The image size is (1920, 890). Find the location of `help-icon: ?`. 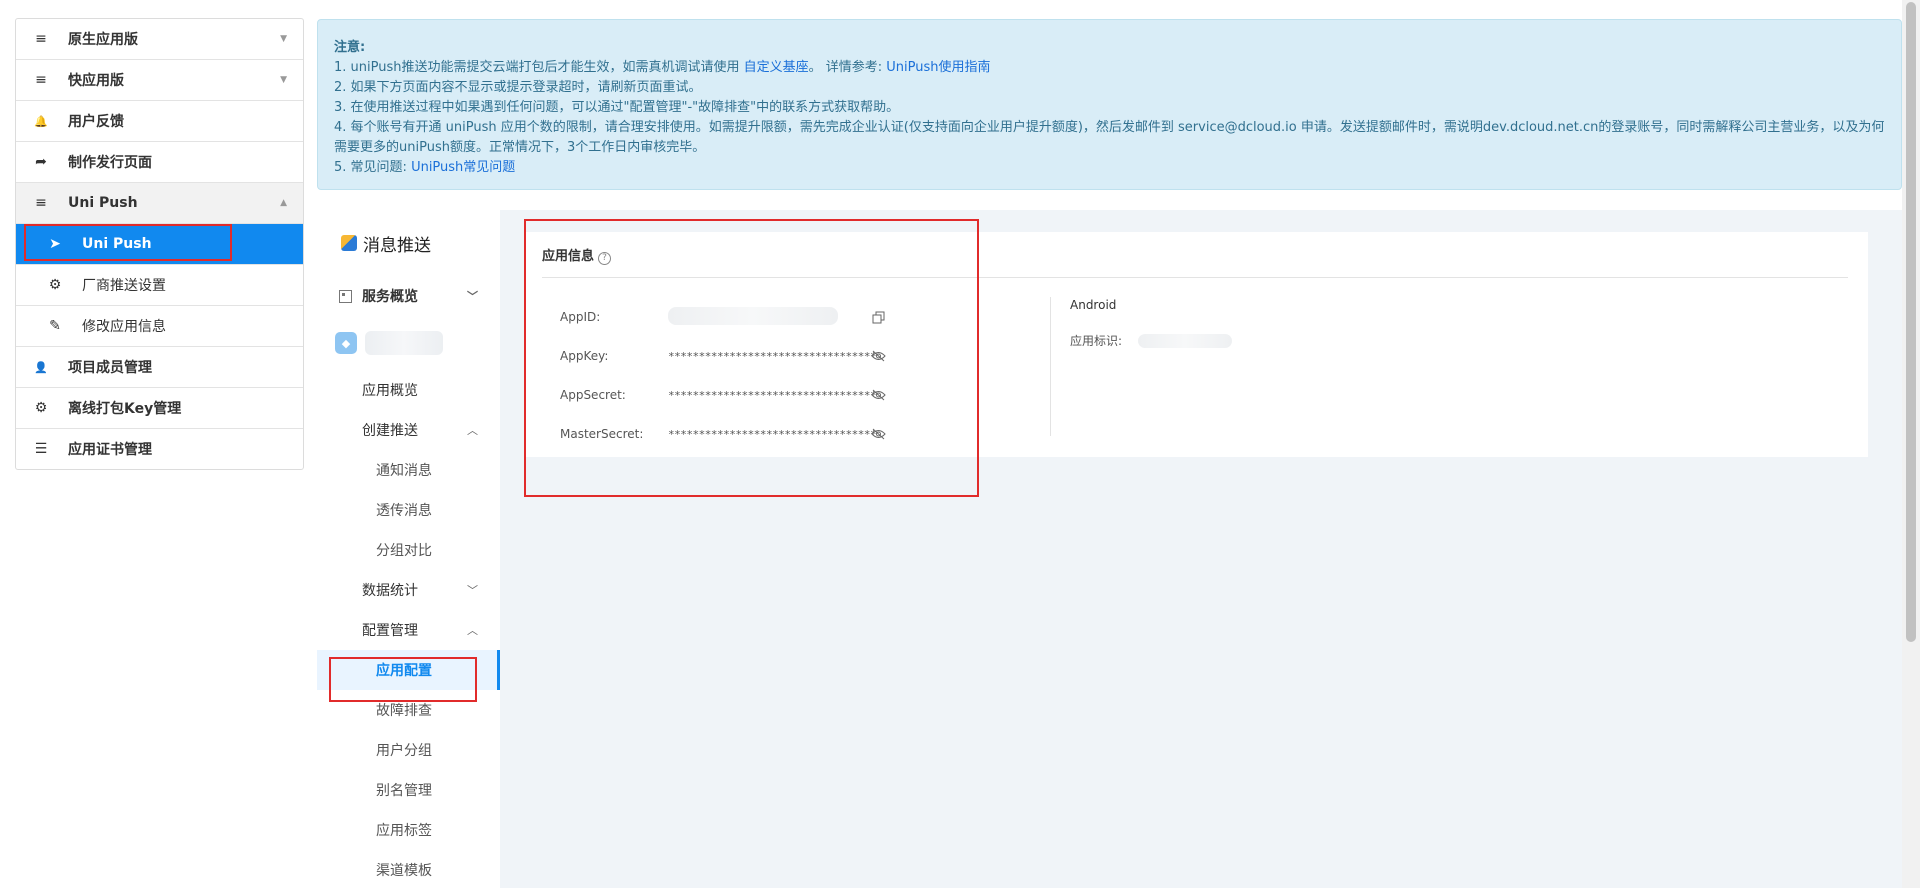

help-icon: ? is located at coordinates (605, 258).